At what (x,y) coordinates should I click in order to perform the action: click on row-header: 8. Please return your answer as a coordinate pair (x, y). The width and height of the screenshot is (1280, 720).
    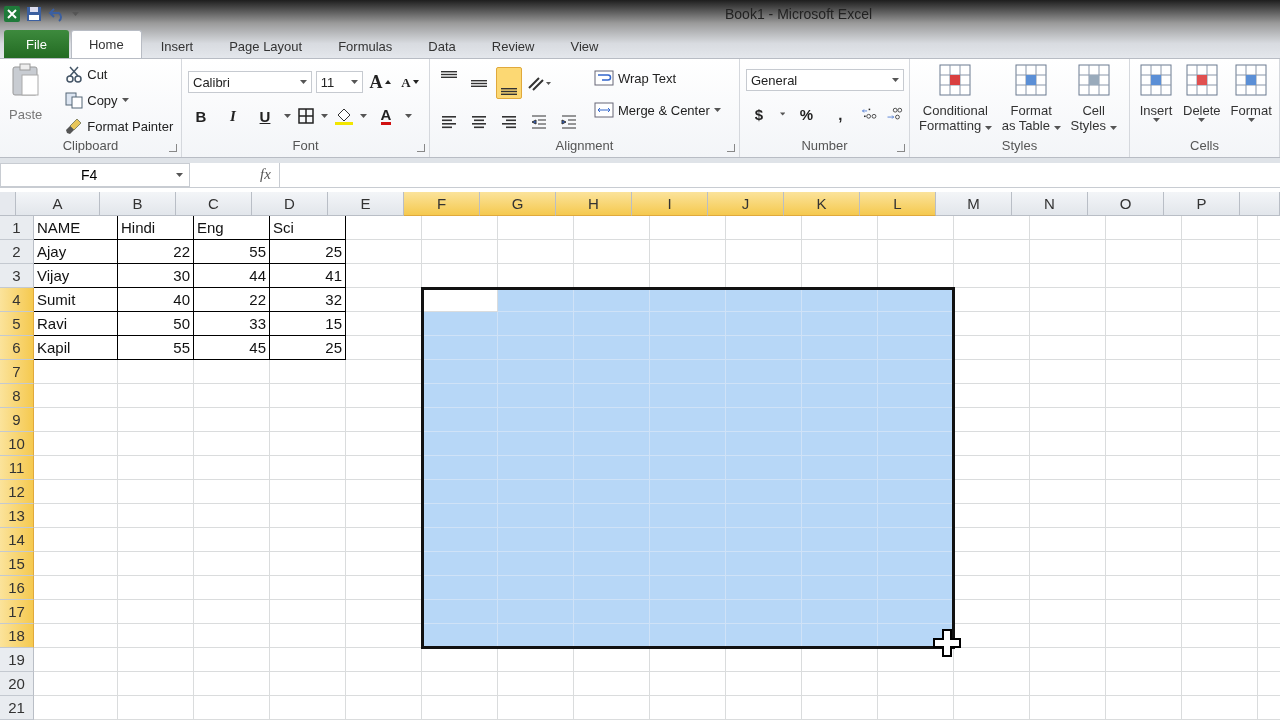
    Looking at the image, I should click on (17, 396).